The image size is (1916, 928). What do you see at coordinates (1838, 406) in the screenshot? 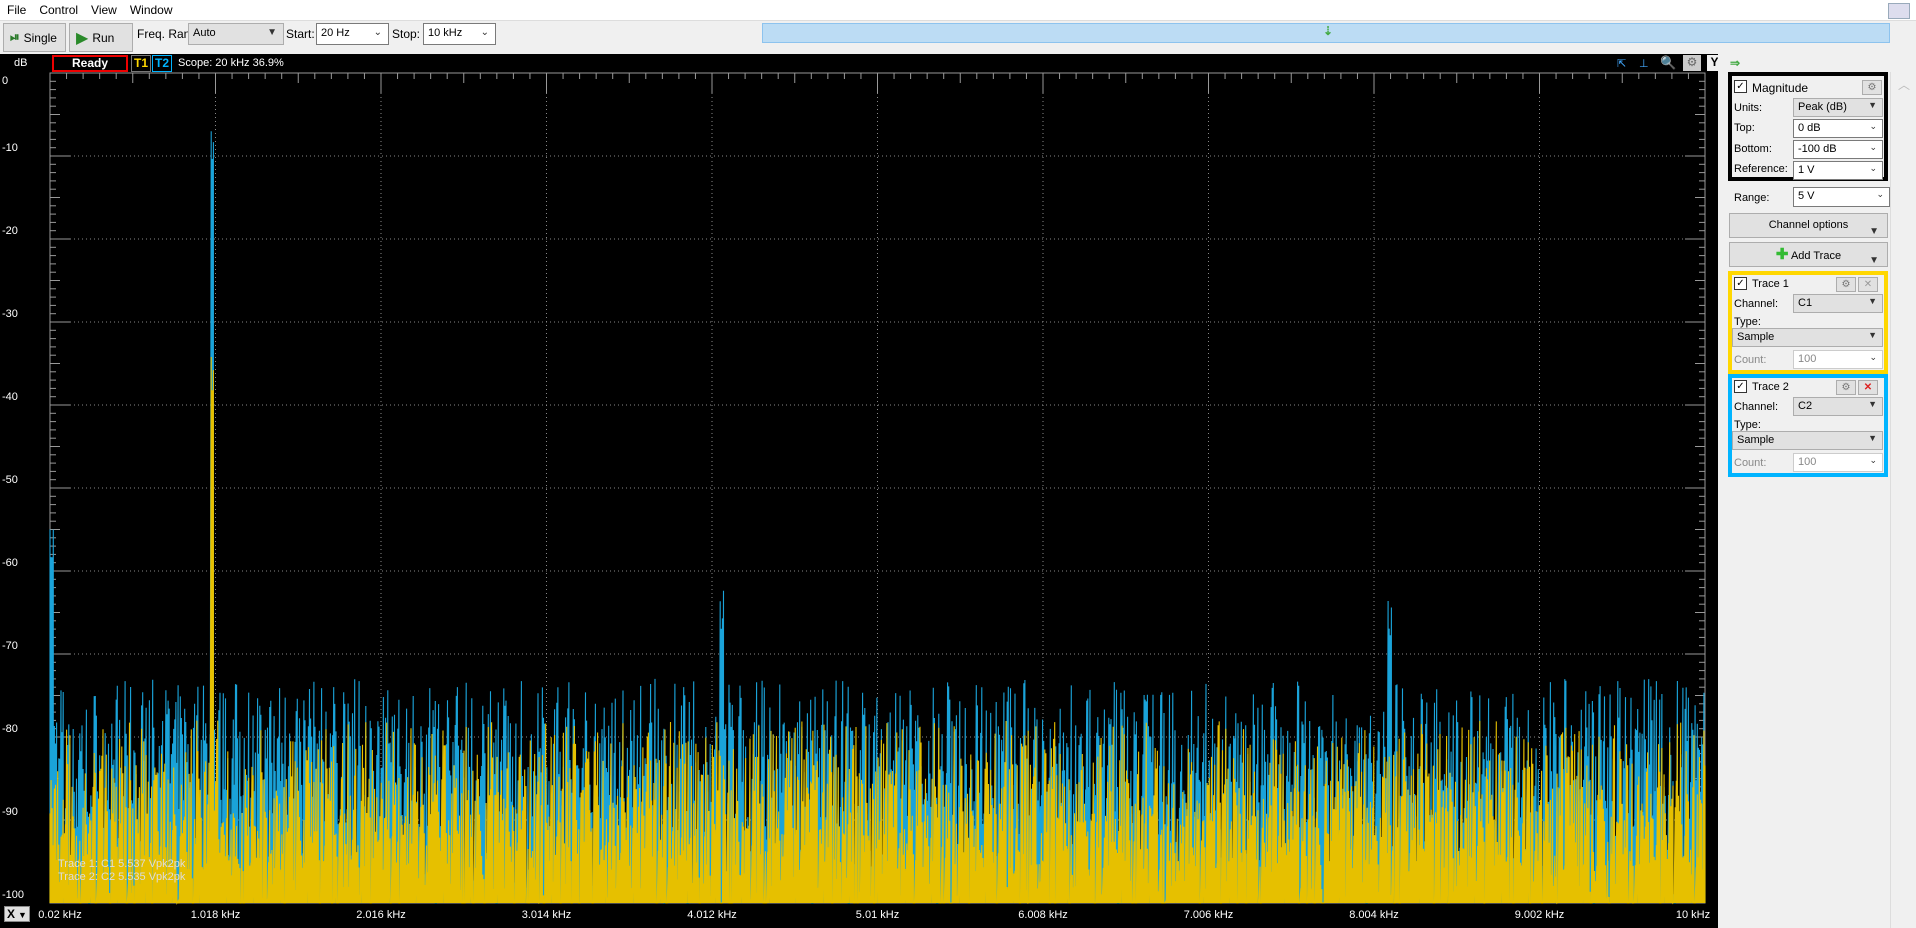
I see `trace2-channel-select: C2 ▼` at bounding box center [1838, 406].